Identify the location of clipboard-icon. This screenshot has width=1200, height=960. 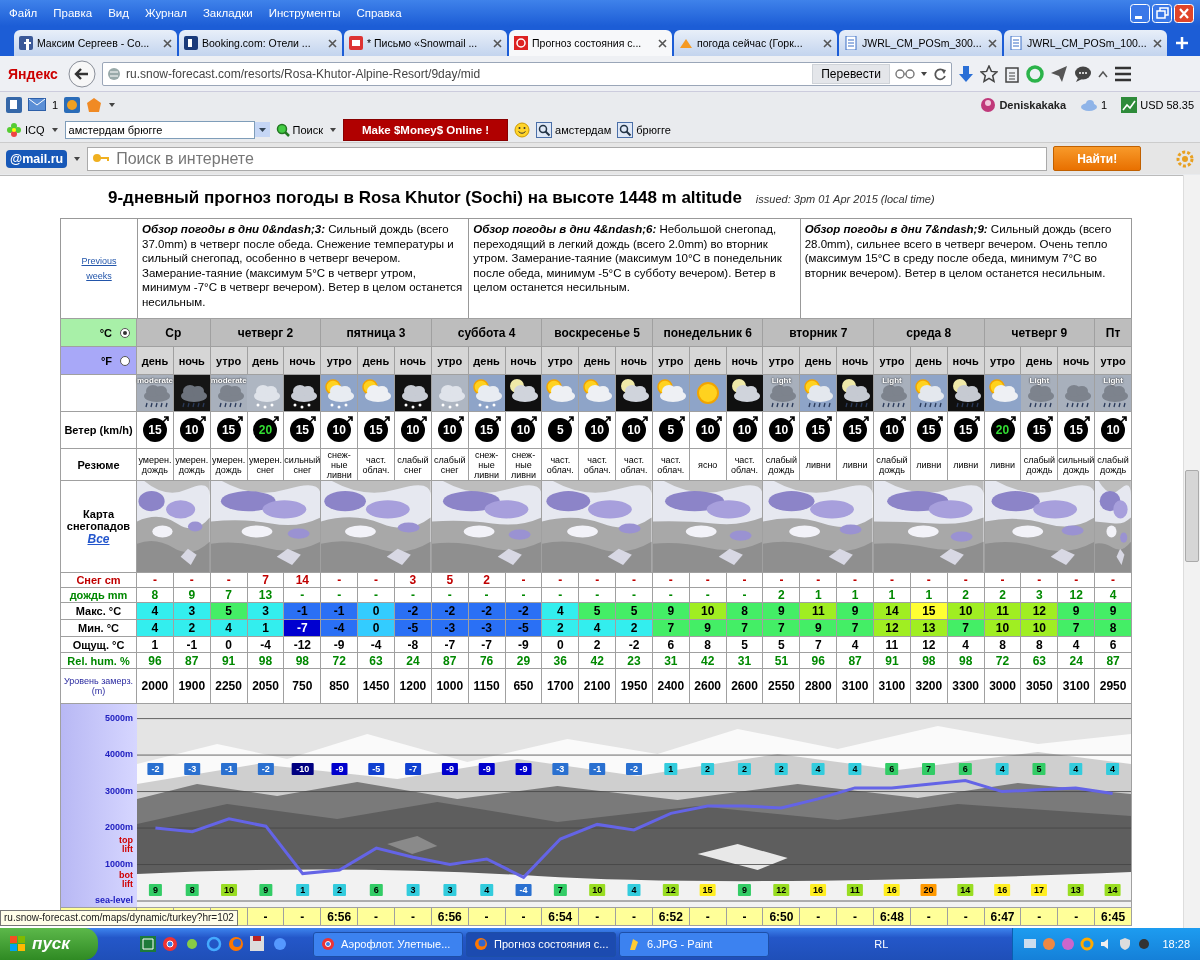
(1012, 73).